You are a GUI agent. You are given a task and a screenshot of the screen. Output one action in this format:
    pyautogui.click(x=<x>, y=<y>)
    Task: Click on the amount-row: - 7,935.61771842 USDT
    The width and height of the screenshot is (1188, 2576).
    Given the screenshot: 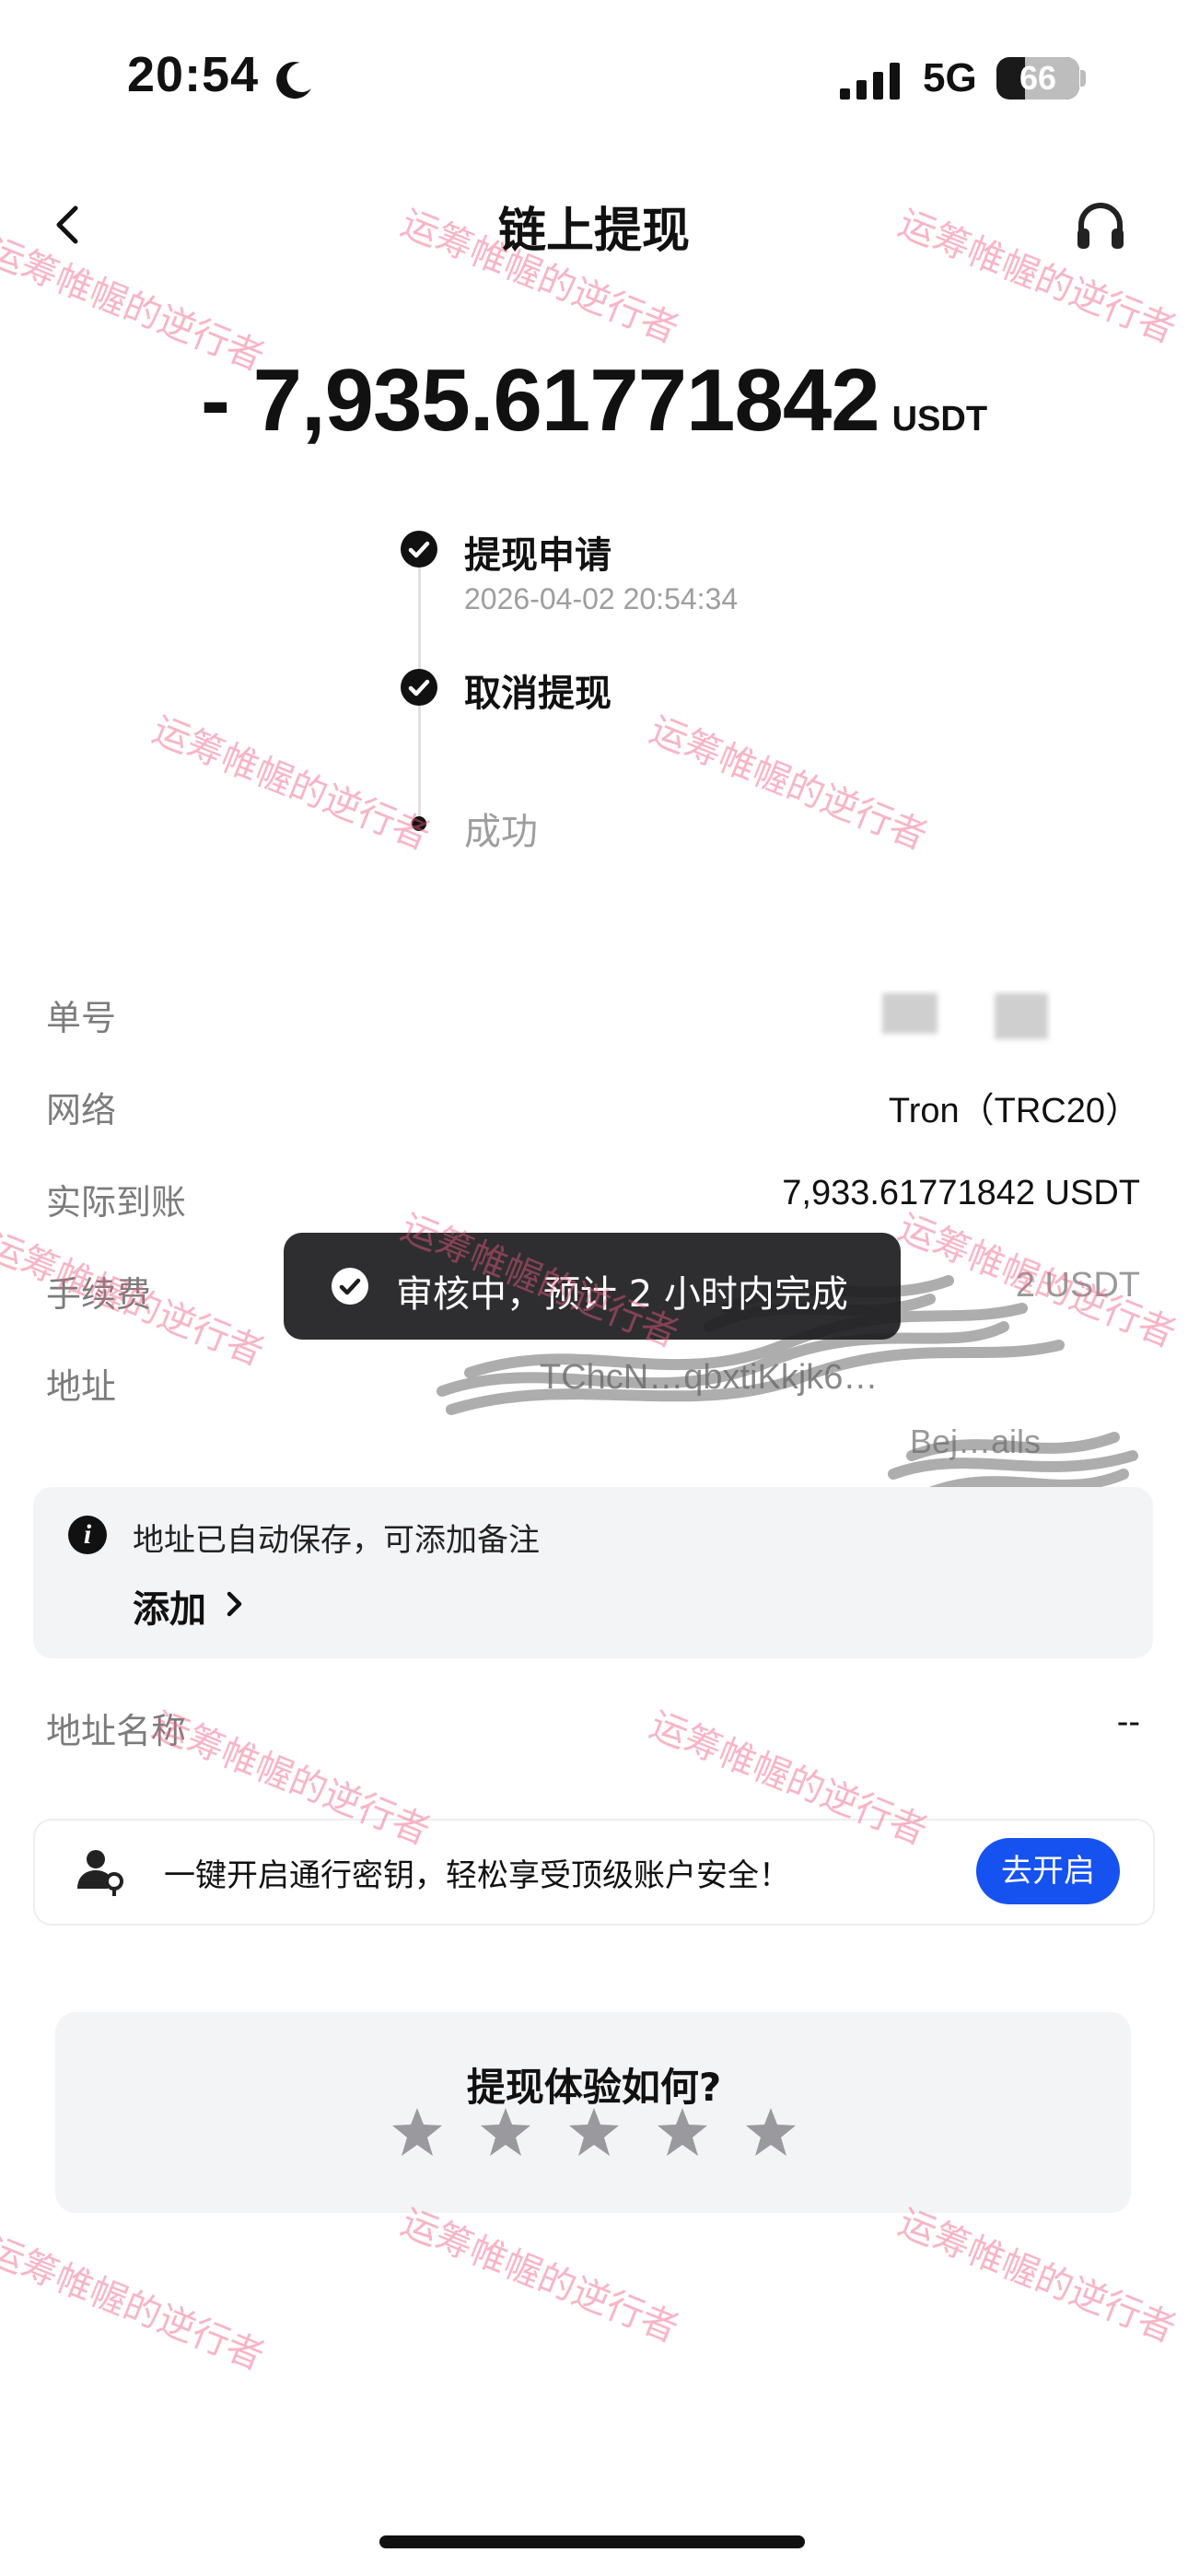 What is the action you would take?
    pyautogui.click(x=594, y=400)
    